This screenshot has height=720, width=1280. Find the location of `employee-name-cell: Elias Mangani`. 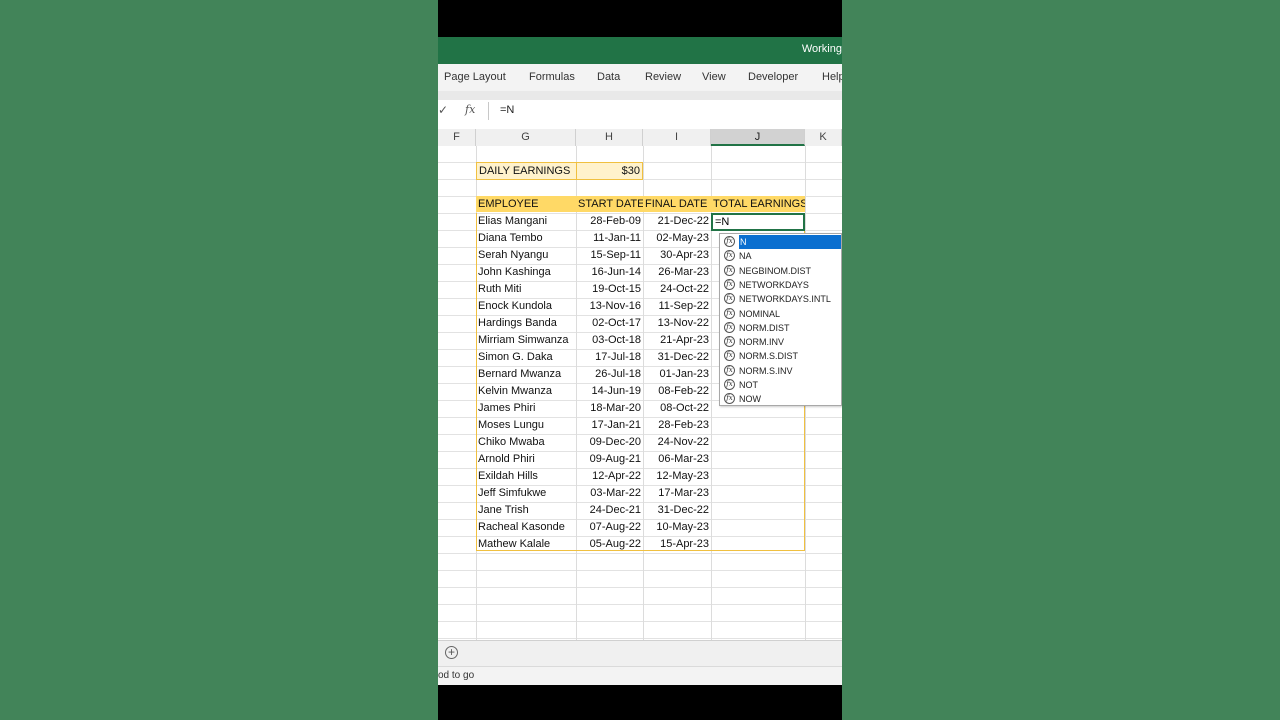

employee-name-cell: Elias Mangani is located at coordinates (526, 221).